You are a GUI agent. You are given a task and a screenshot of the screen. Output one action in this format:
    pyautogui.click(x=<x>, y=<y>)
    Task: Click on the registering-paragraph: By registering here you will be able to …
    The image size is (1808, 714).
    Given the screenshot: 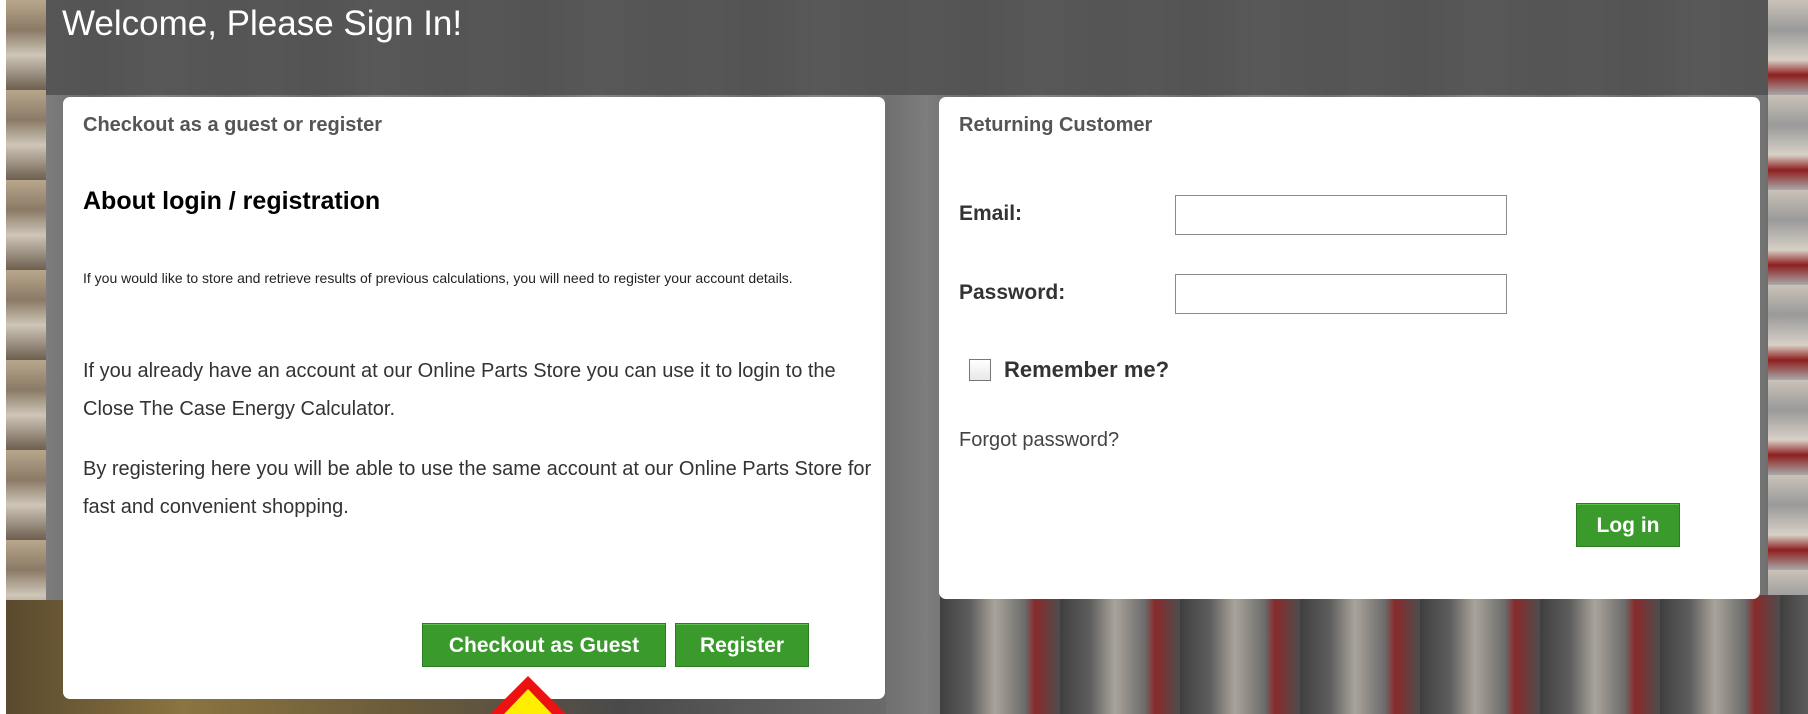 What is the action you would take?
    pyautogui.click(x=477, y=488)
    